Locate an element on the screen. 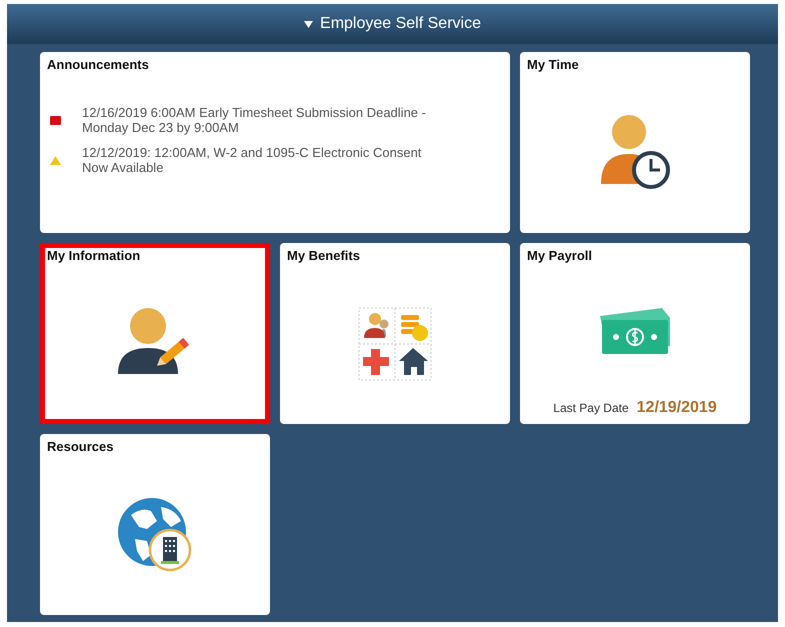 This screenshot has width=785, height=627. tile: My Payroll Last Pay Date 12/19/2019 is located at coordinates (635, 333).